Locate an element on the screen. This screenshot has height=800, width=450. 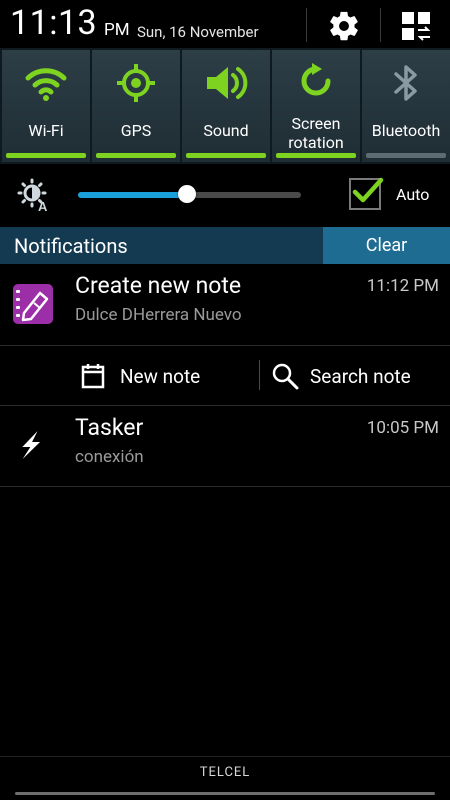
gps-icon is located at coordinates (136, 83).